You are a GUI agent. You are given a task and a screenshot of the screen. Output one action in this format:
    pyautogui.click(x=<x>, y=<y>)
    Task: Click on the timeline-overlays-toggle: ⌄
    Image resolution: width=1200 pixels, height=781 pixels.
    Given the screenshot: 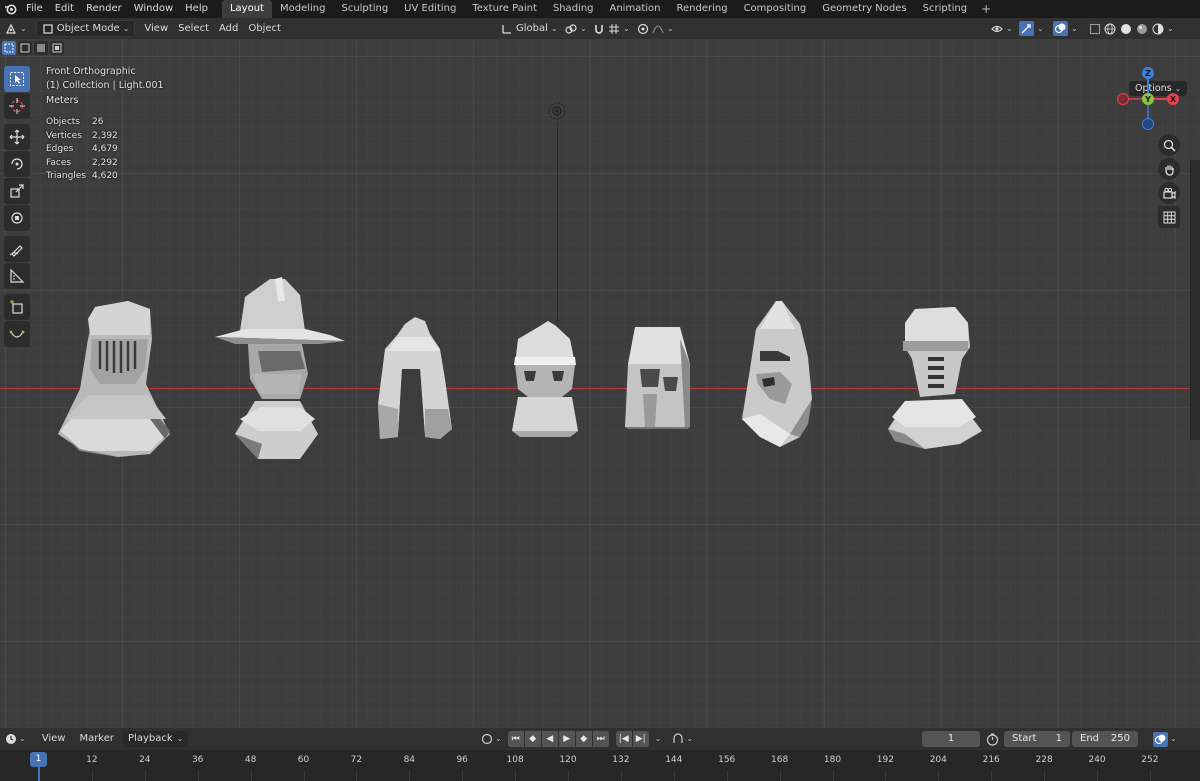 What is the action you would take?
    pyautogui.click(x=1165, y=739)
    